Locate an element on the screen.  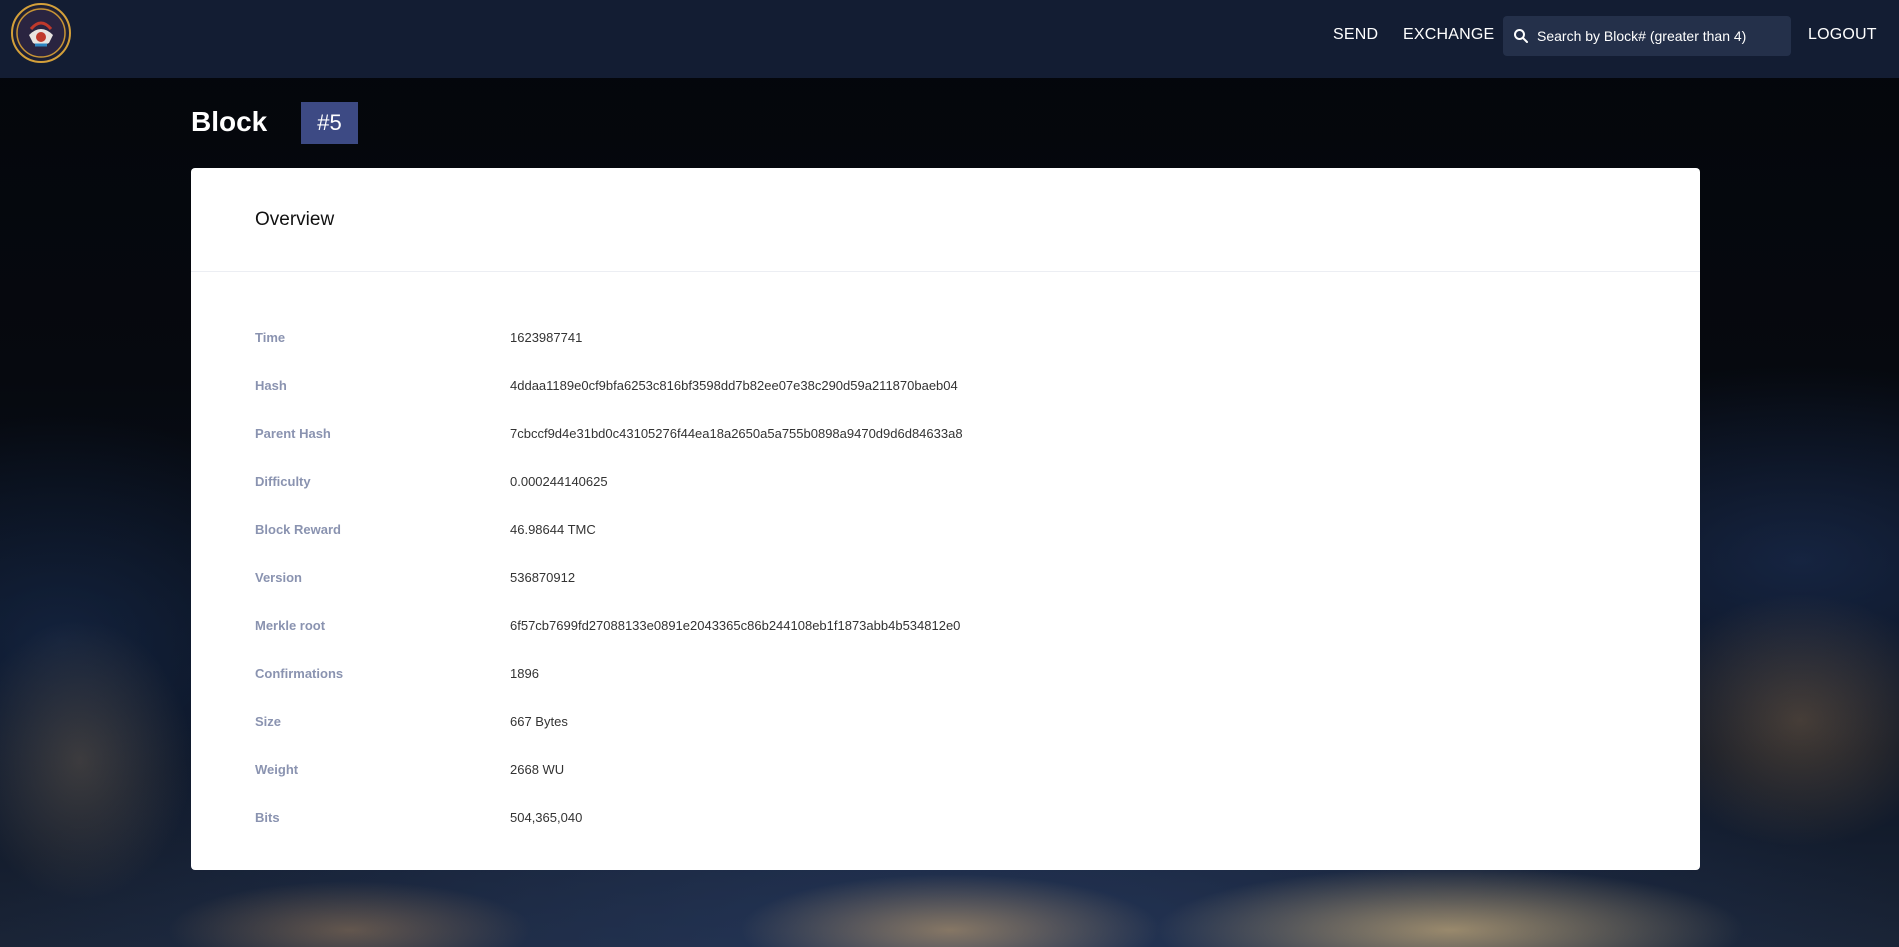
detail-value: 46.98644 TMC is located at coordinates (553, 529).